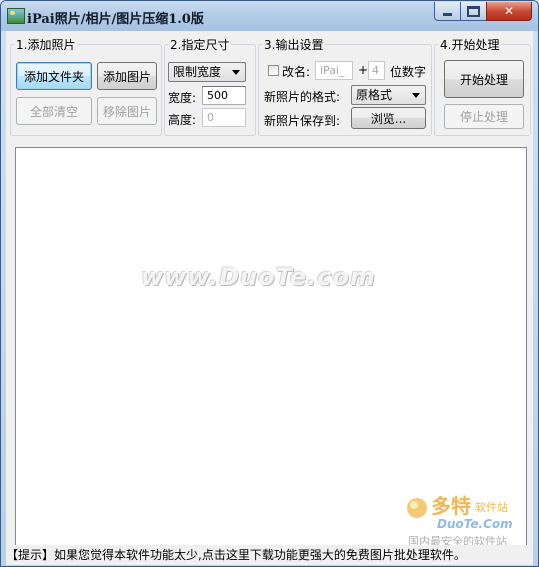 The height and width of the screenshot is (567, 539). What do you see at coordinates (484, 79) in the screenshot?
I see `start-button: 开始处理` at bounding box center [484, 79].